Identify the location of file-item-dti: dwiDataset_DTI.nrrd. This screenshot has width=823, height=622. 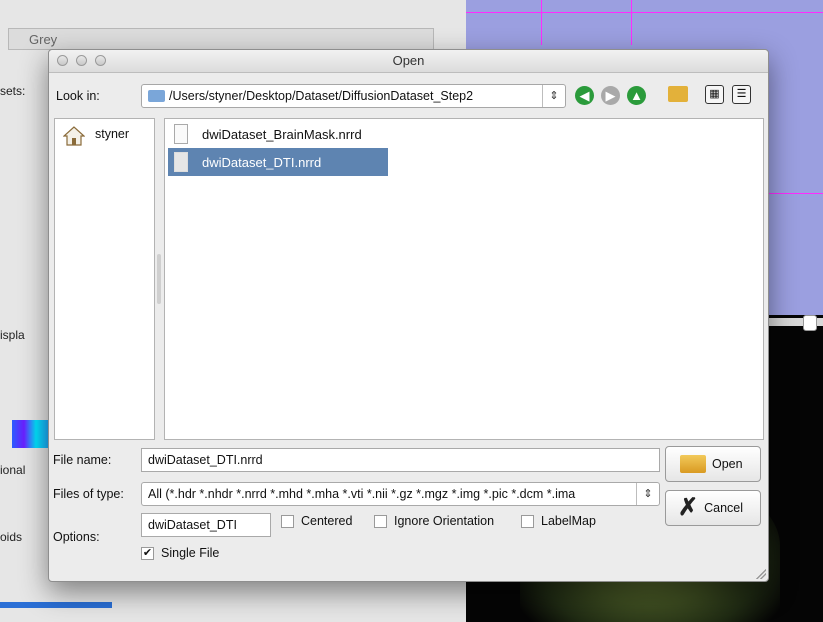
(278, 162).